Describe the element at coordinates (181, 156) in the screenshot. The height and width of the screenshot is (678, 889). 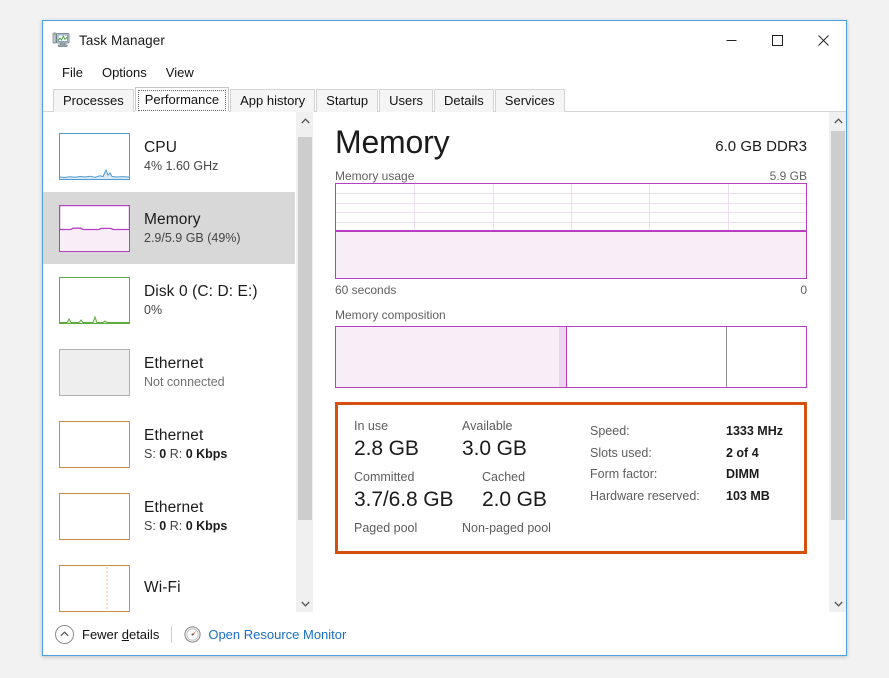
I see `sidebar-item-cpu-text: CPU 4% 1.60 GHz` at that location.